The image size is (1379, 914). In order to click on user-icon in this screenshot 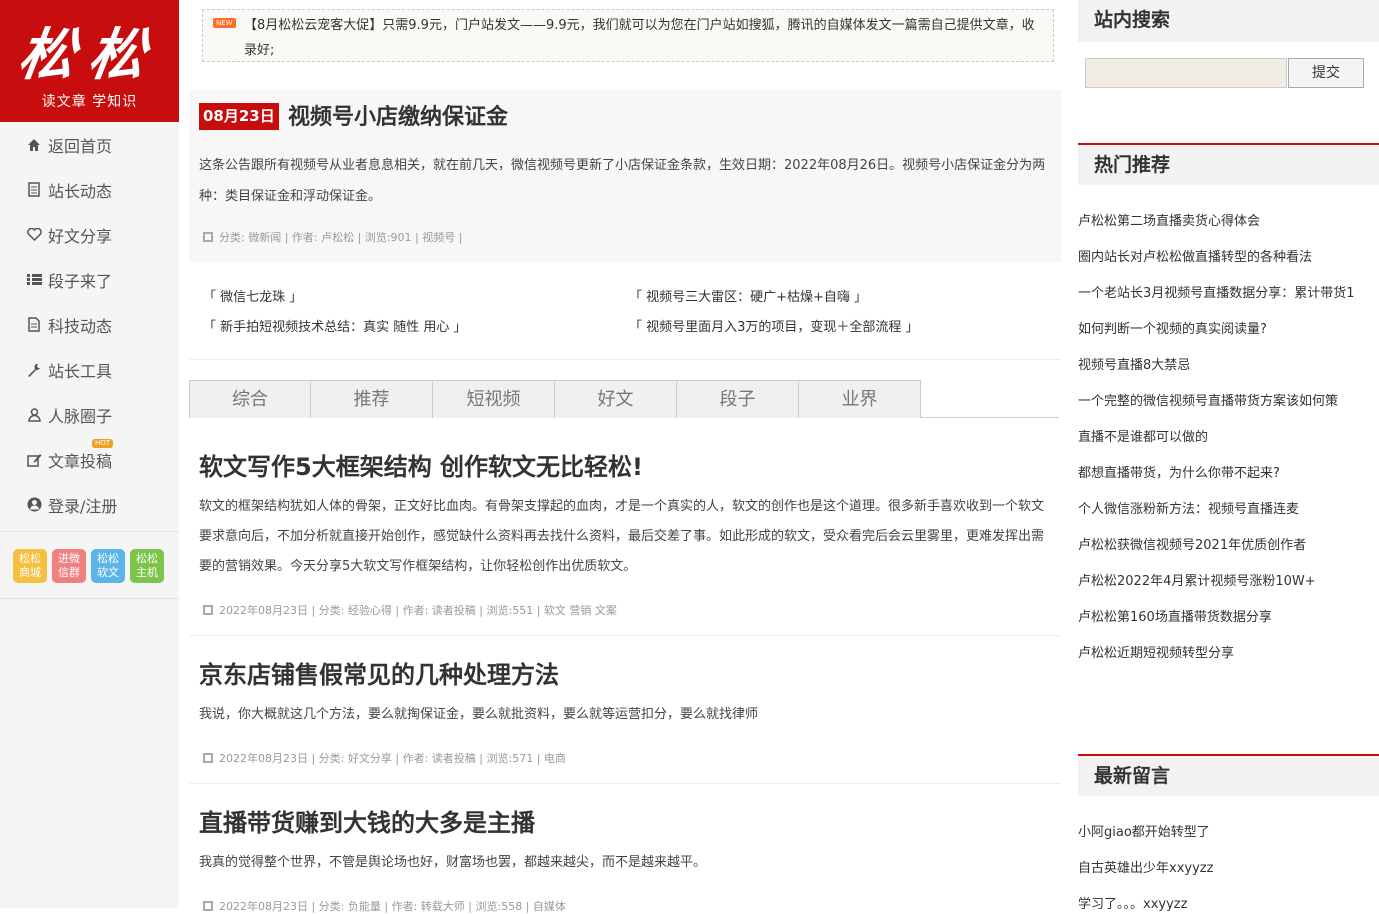, I will do `click(34, 415)`.